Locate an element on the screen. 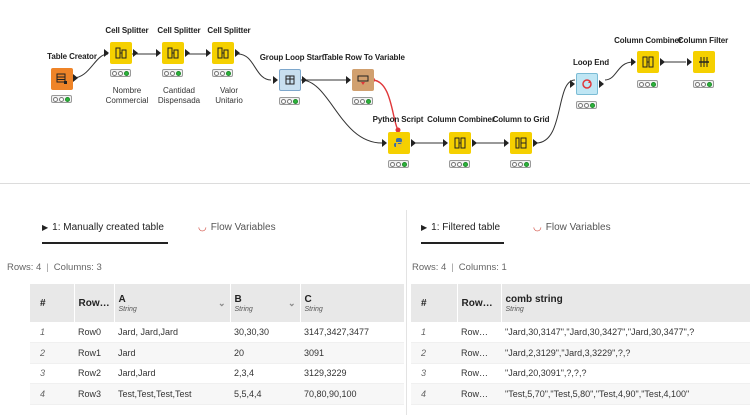 This screenshot has width=750, height=415. table-row: 2 Row1 Jard 20 3091 is located at coordinates (217, 353).